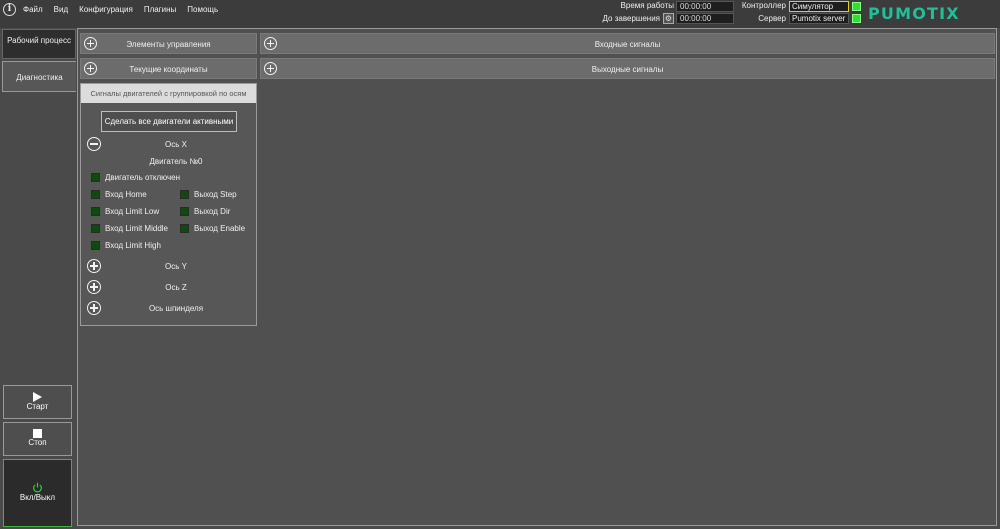 Image resolution: width=1000 pixels, height=529 pixels. I want to click on menu-file: Файл, so click(33, 9).